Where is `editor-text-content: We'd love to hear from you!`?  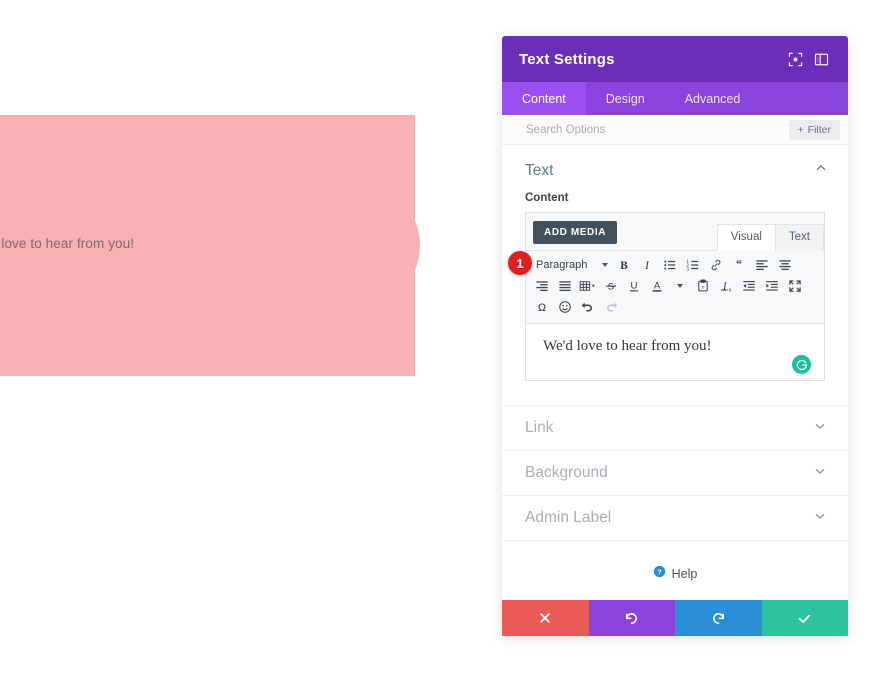
editor-text-content: We'd love to hear from you! is located at coordinates (675, 346).